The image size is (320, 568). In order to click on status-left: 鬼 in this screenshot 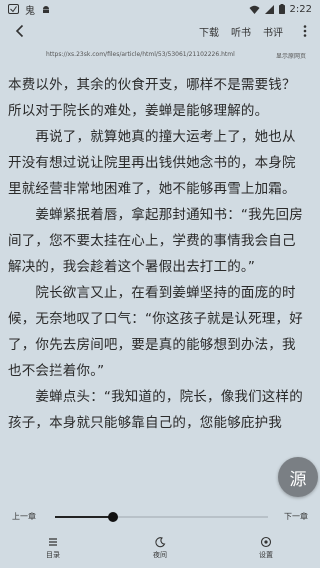, I will do `click(29, 9)`.